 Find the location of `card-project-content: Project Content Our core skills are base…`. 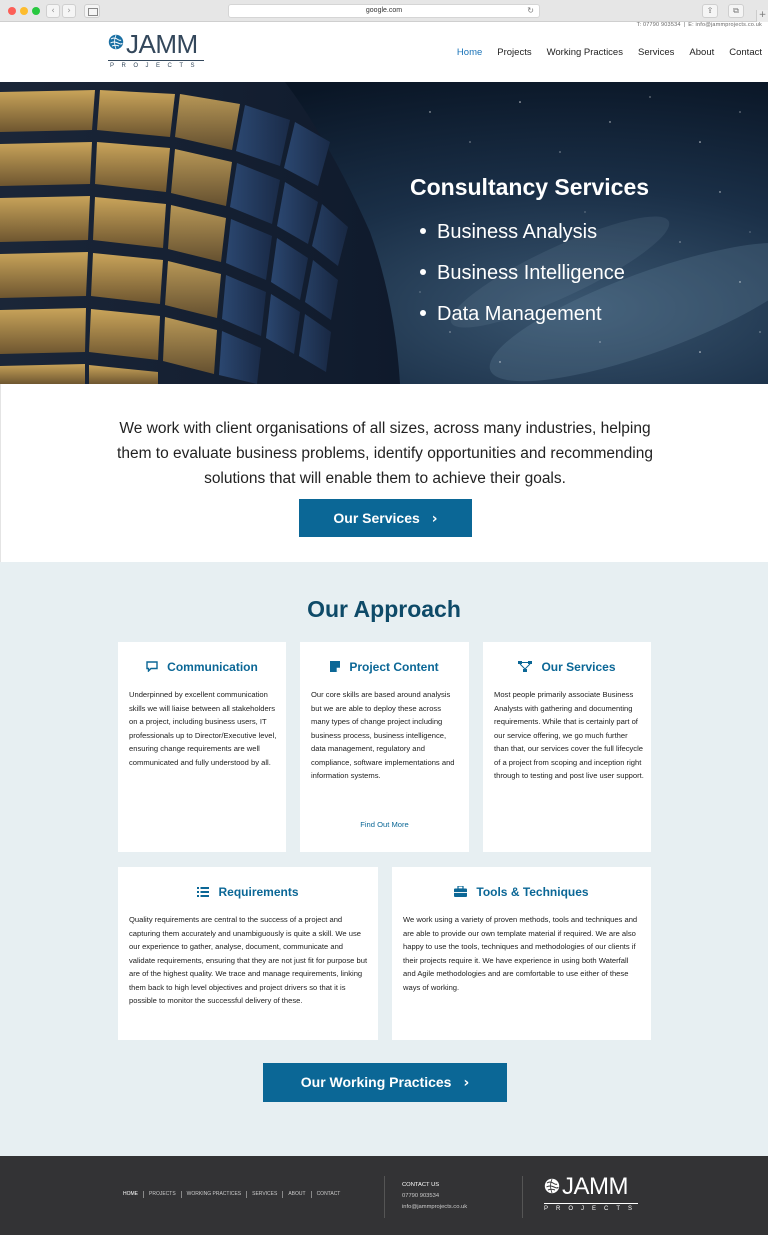

card-project-content: Project Content Our core skills are base… is located at coordinates (384, 747).